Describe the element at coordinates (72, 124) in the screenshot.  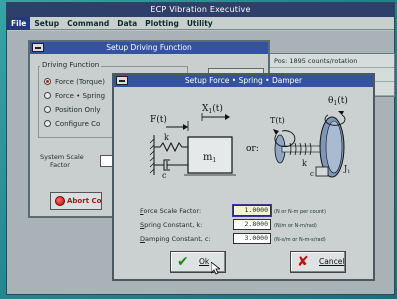
I see `radio-configure: Configure Co` at that location.